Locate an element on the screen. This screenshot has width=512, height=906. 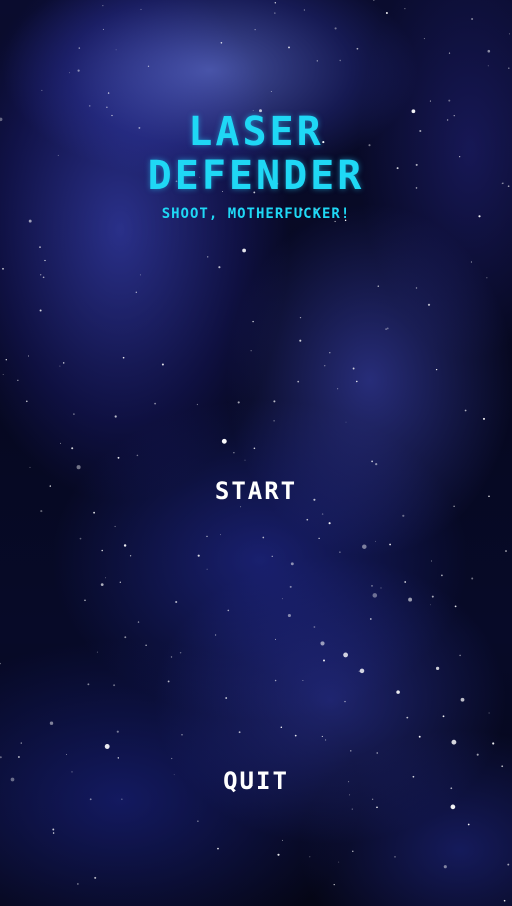
quit-button: QUIT is located at coordinates (256, 781).